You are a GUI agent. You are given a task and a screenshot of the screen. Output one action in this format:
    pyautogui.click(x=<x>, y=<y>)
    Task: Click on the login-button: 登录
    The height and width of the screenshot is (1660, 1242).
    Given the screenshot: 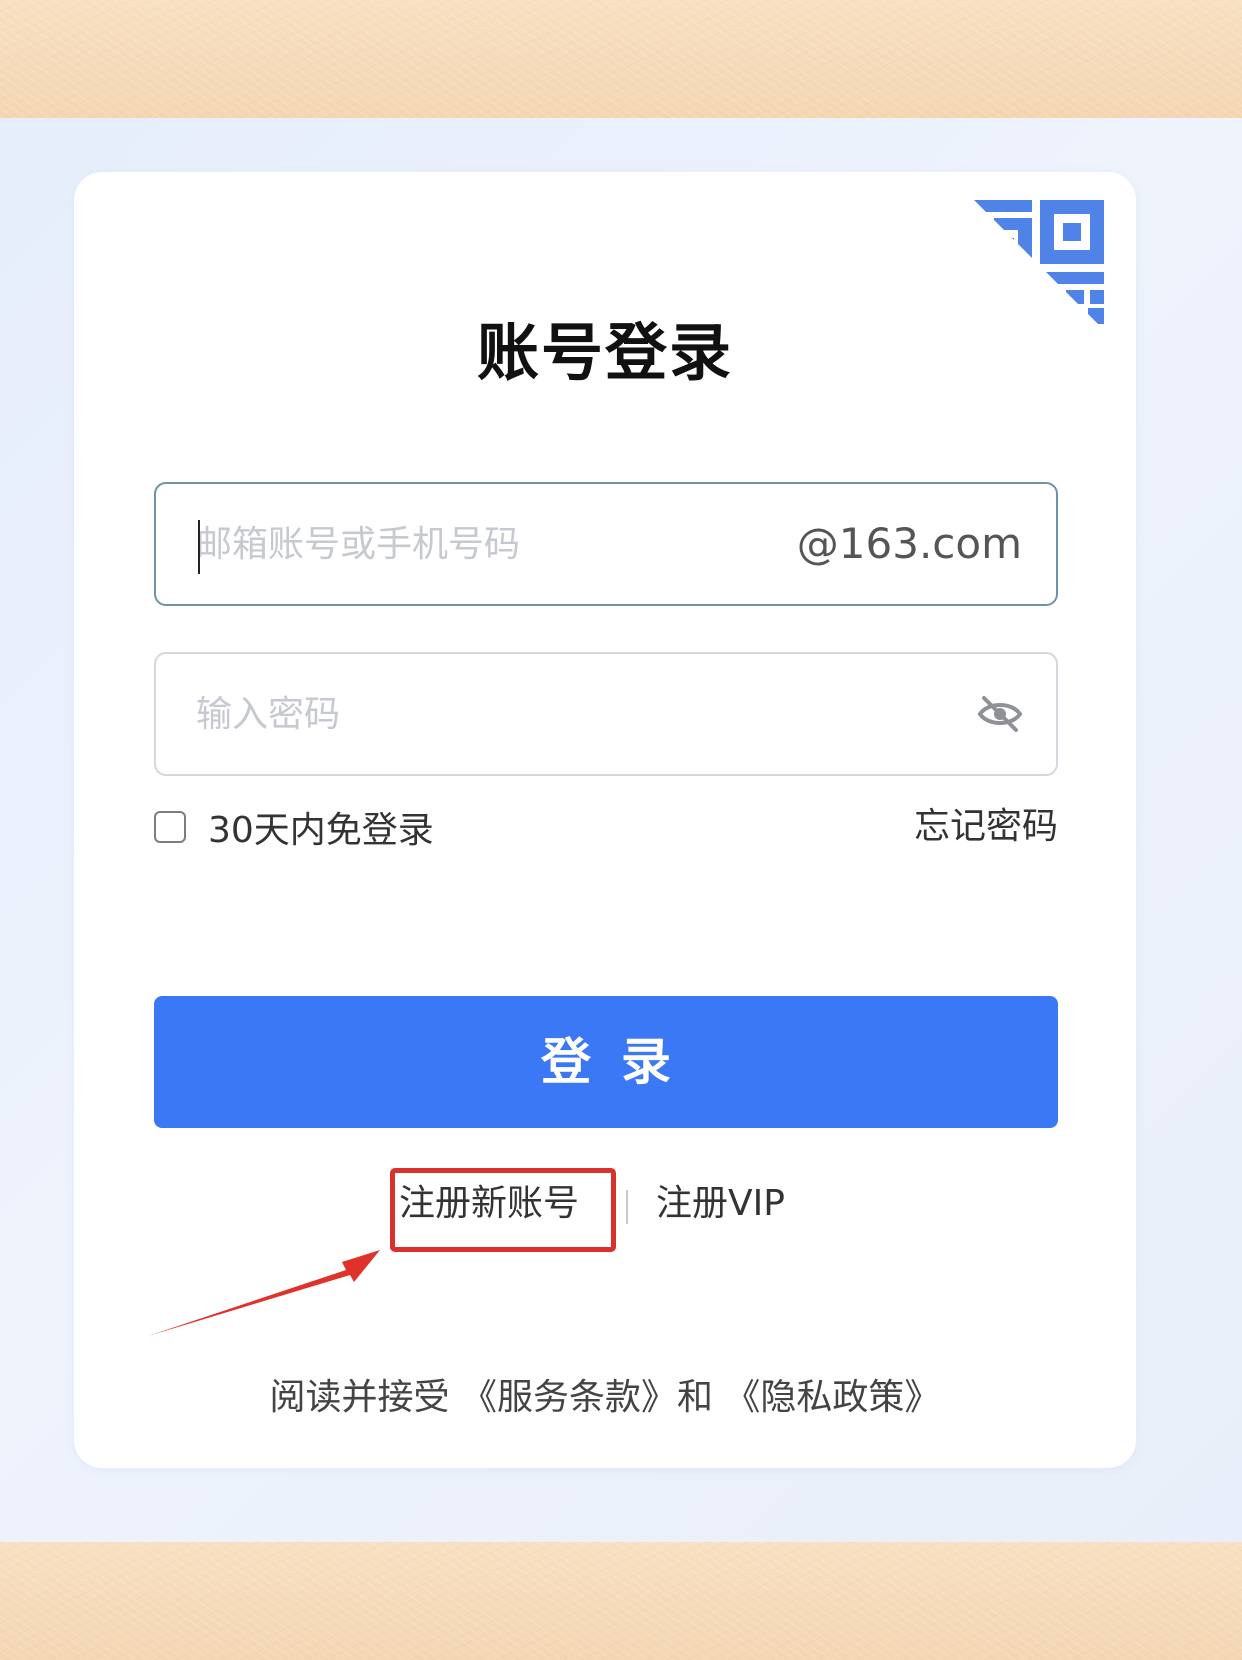 What is the action you would take?
    pyautogui.click(x=606, y=1062)
    